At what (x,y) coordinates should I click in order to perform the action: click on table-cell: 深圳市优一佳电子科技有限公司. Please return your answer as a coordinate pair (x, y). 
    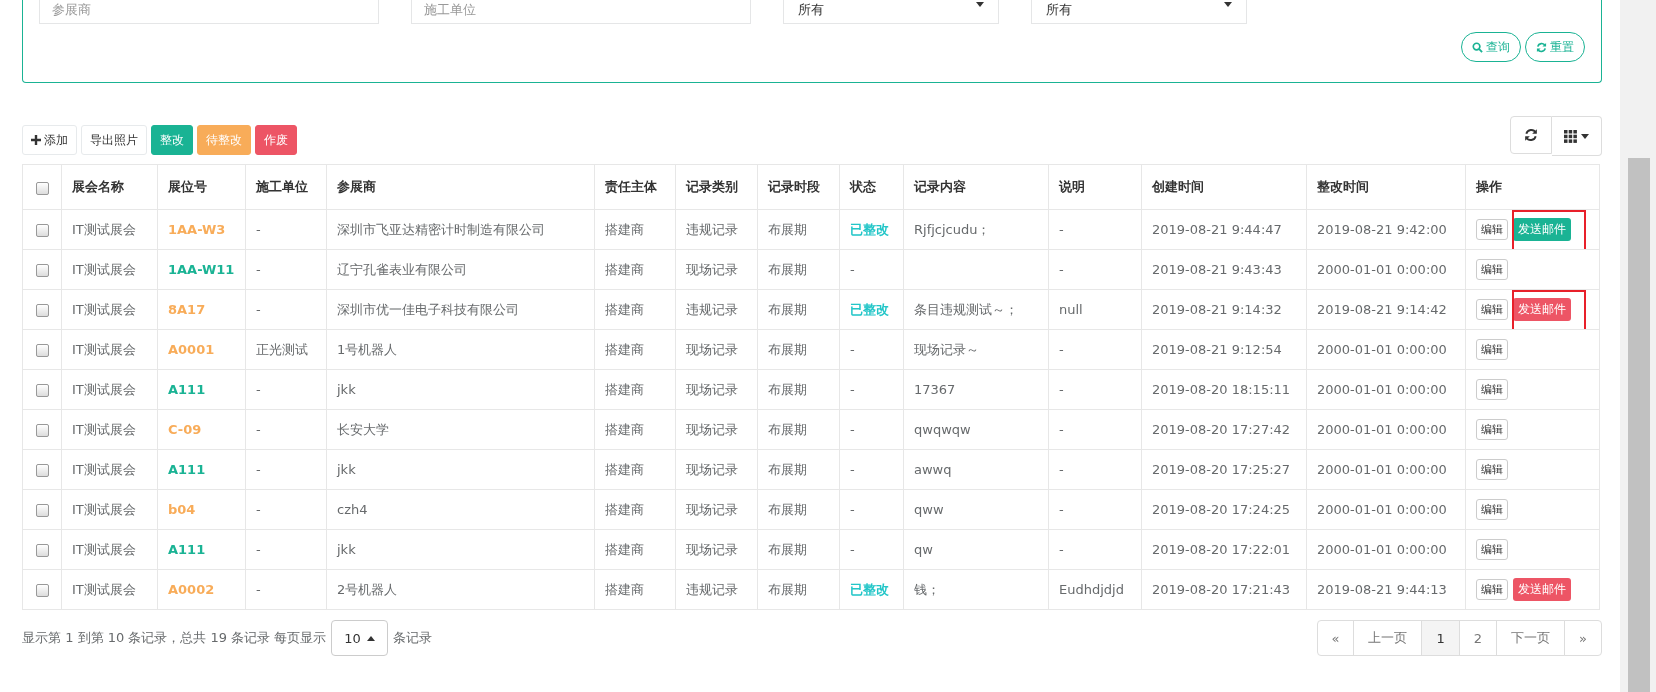
    Looking at the image, I should click on (428, 309).